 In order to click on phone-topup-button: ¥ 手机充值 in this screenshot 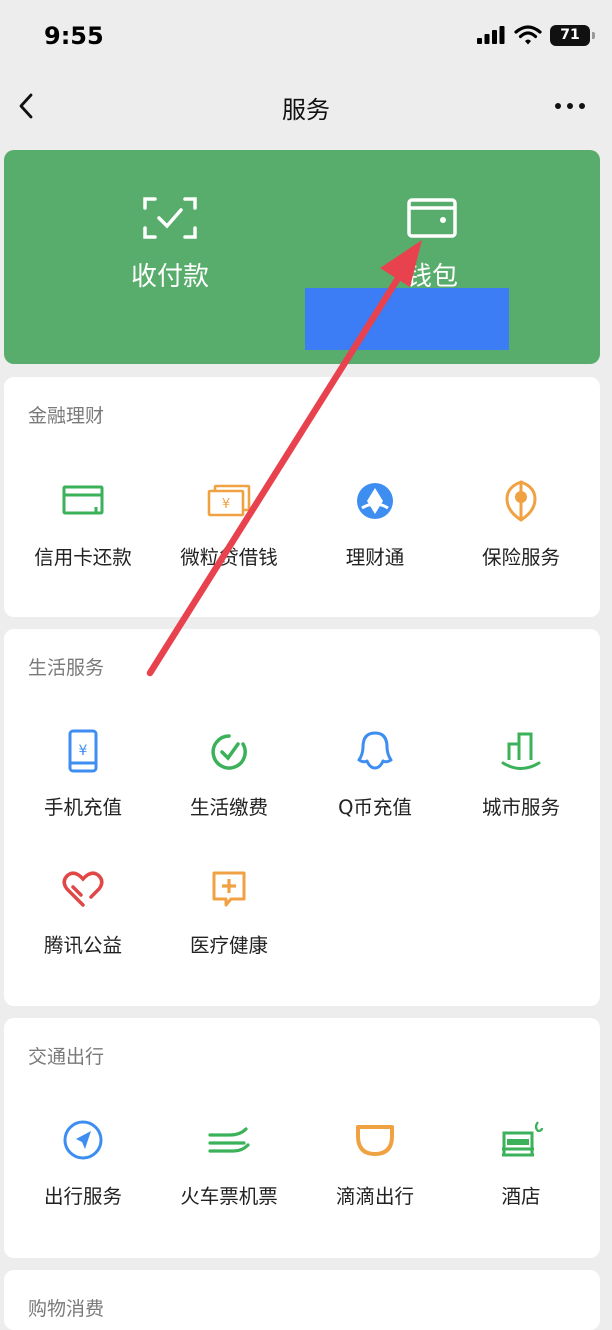, I will do `click(83, 773)`.